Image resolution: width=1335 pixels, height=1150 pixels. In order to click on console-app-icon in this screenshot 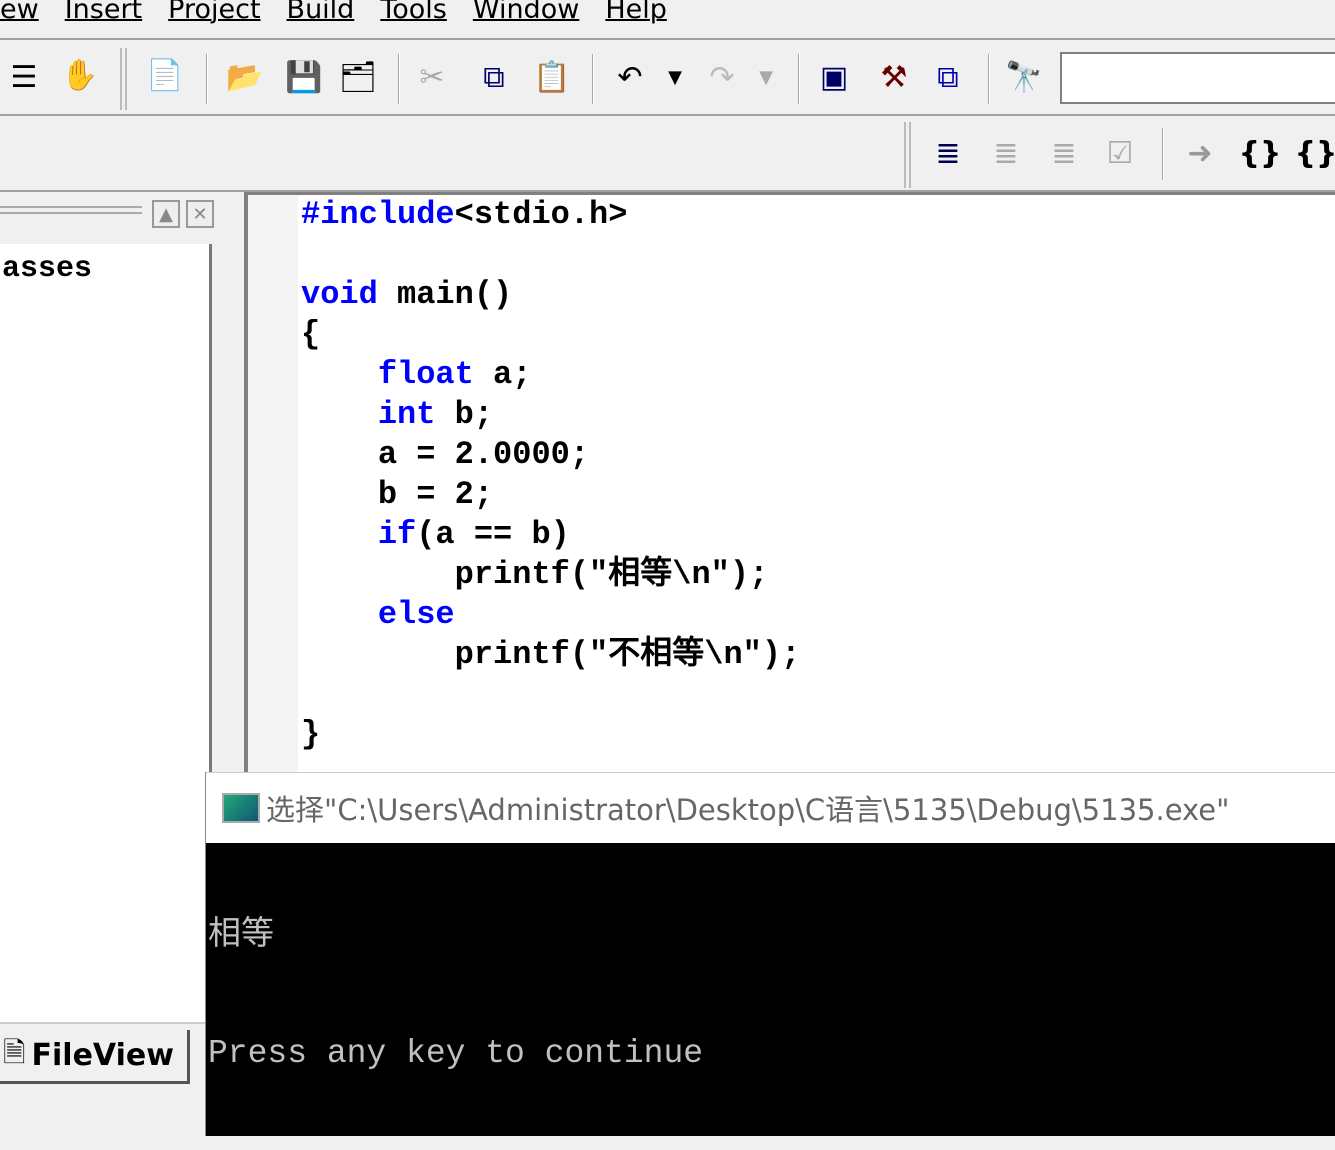, I will do `click(241, 808)`.